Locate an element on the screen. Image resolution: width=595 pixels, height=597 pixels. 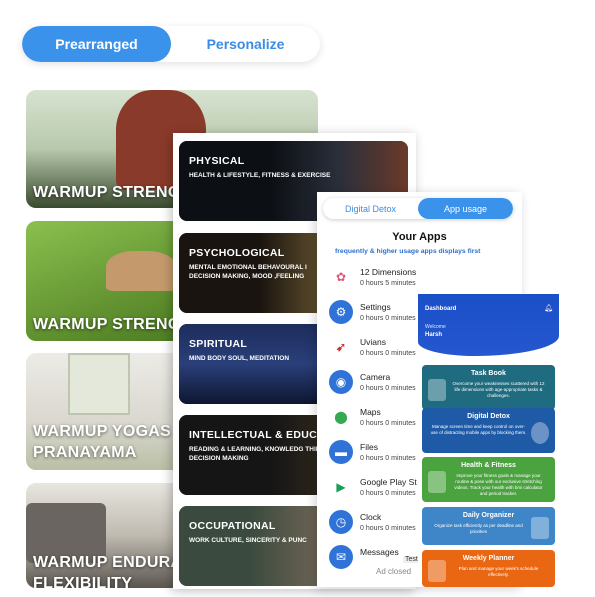
dimension-title: SPIRITUAL is located at coordinates (218, 344).